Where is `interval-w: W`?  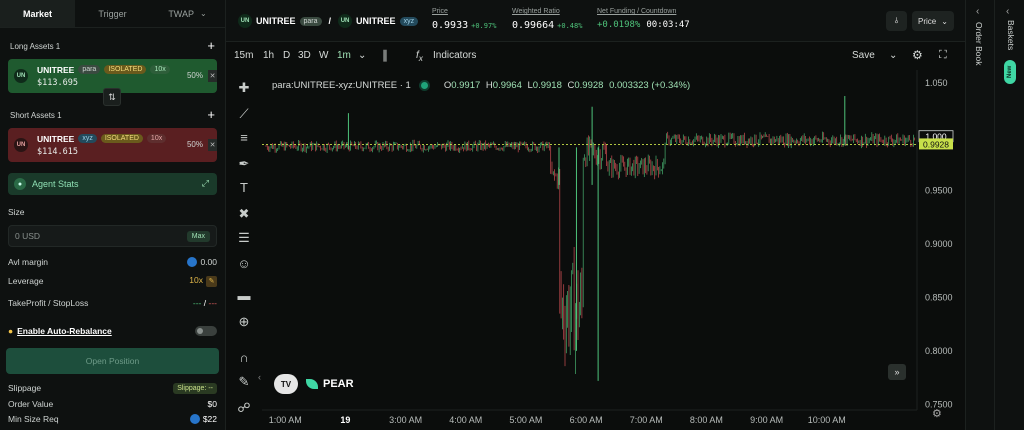
interval-w: W is located at coordinates (323, 55).